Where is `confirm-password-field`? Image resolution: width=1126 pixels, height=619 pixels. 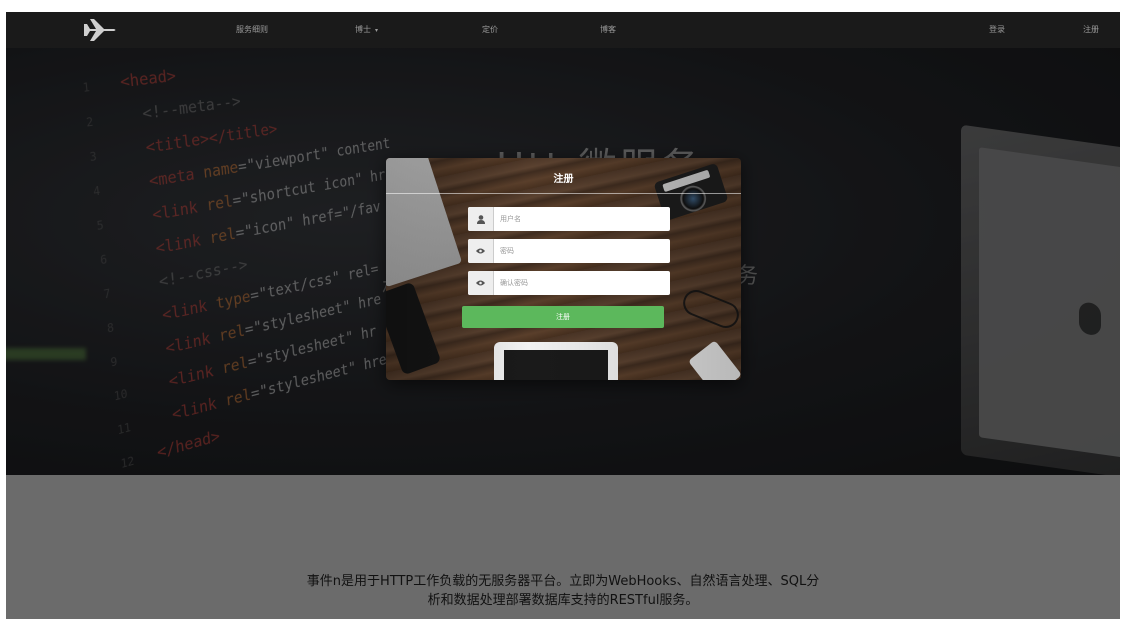 confirm-password-field is located at coordinates (569, 283).